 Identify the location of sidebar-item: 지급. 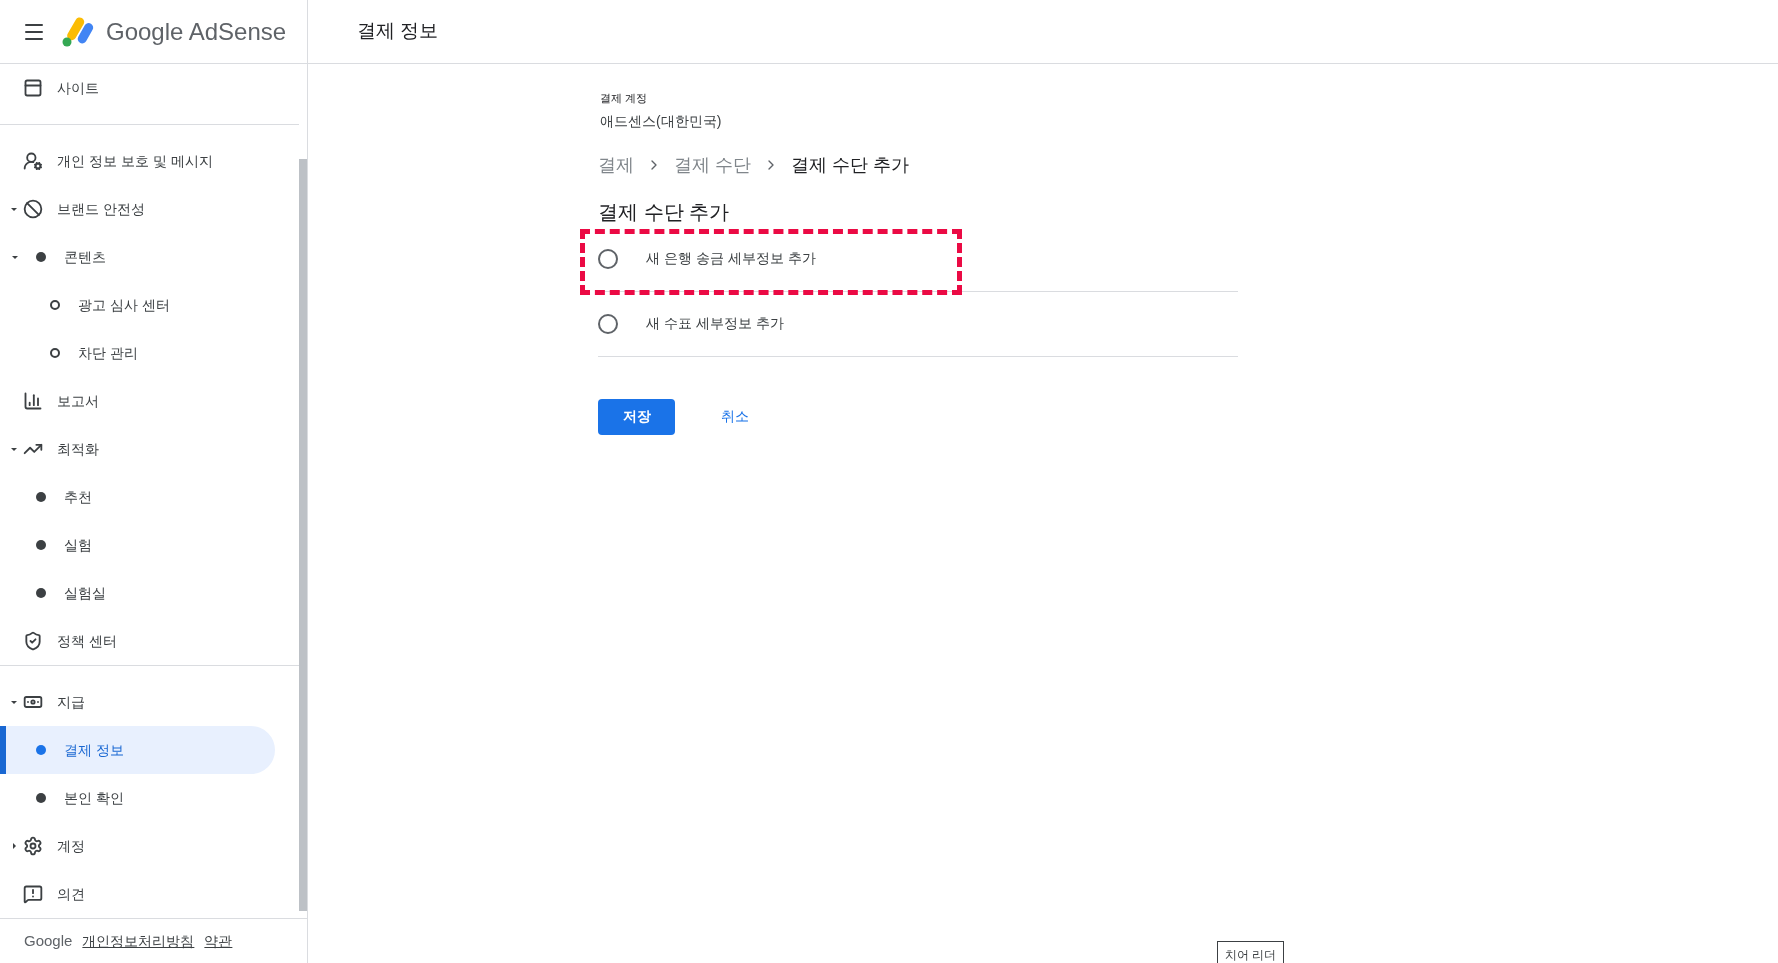
(137, 702).